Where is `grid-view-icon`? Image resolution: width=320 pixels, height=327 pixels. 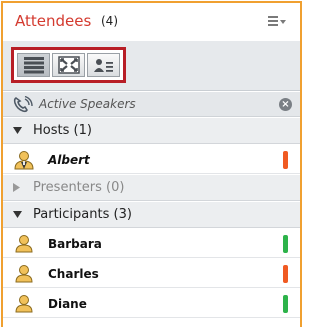 grid-view-icon is located at coordinates (68, 65).